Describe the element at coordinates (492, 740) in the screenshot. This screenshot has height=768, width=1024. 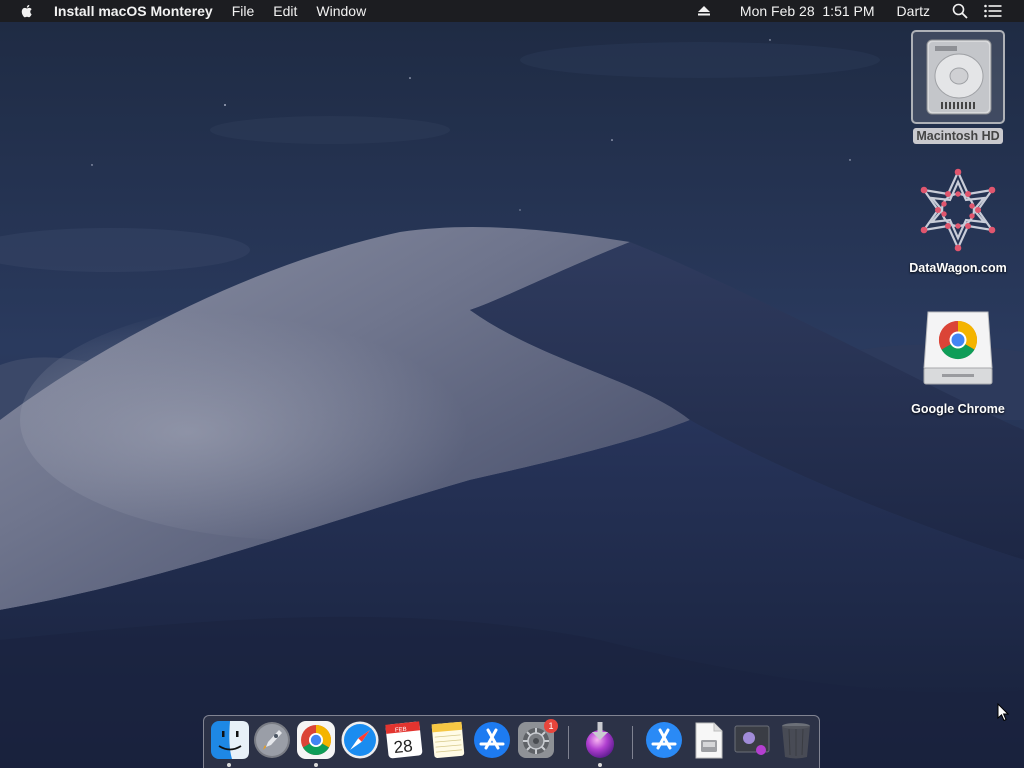
I see `app-store-icon` at that location.